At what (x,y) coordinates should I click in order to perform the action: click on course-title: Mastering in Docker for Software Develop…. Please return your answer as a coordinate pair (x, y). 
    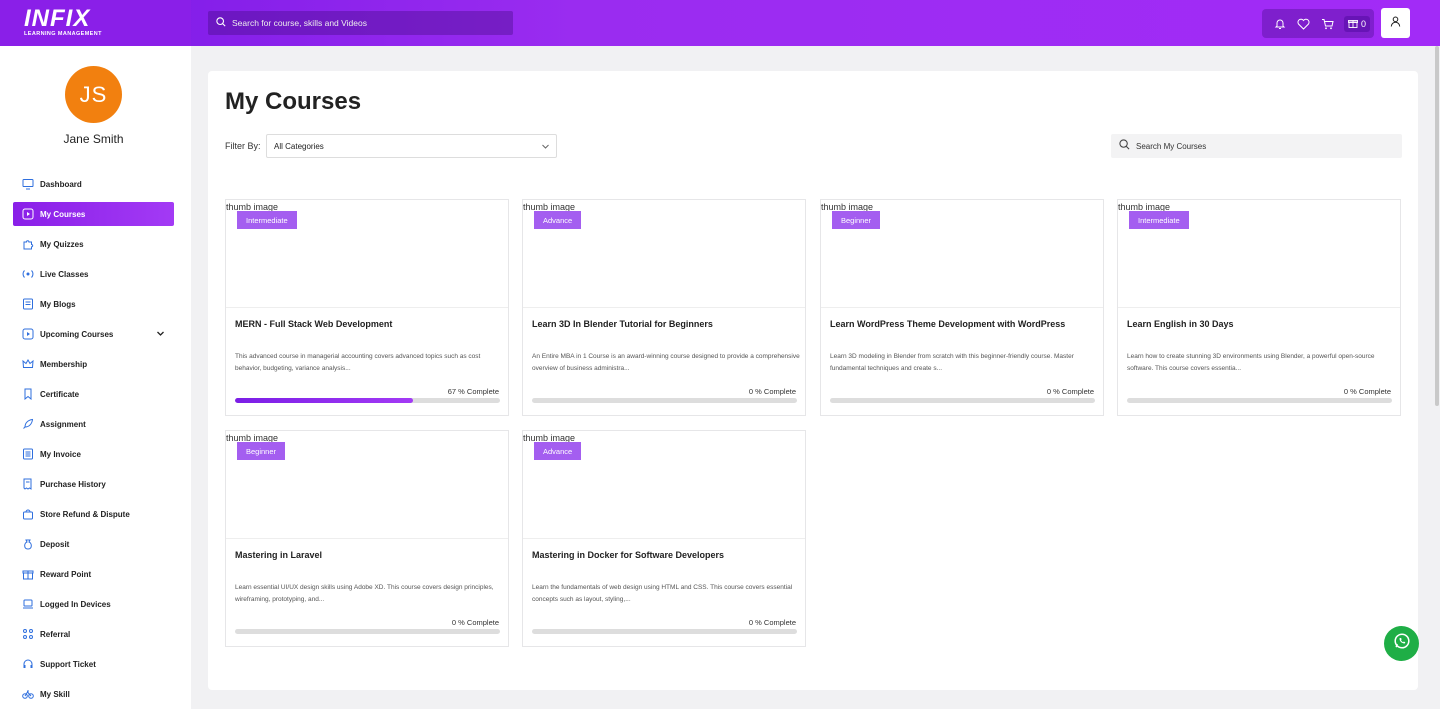
    Looking at the image, I should click on (628, 555).